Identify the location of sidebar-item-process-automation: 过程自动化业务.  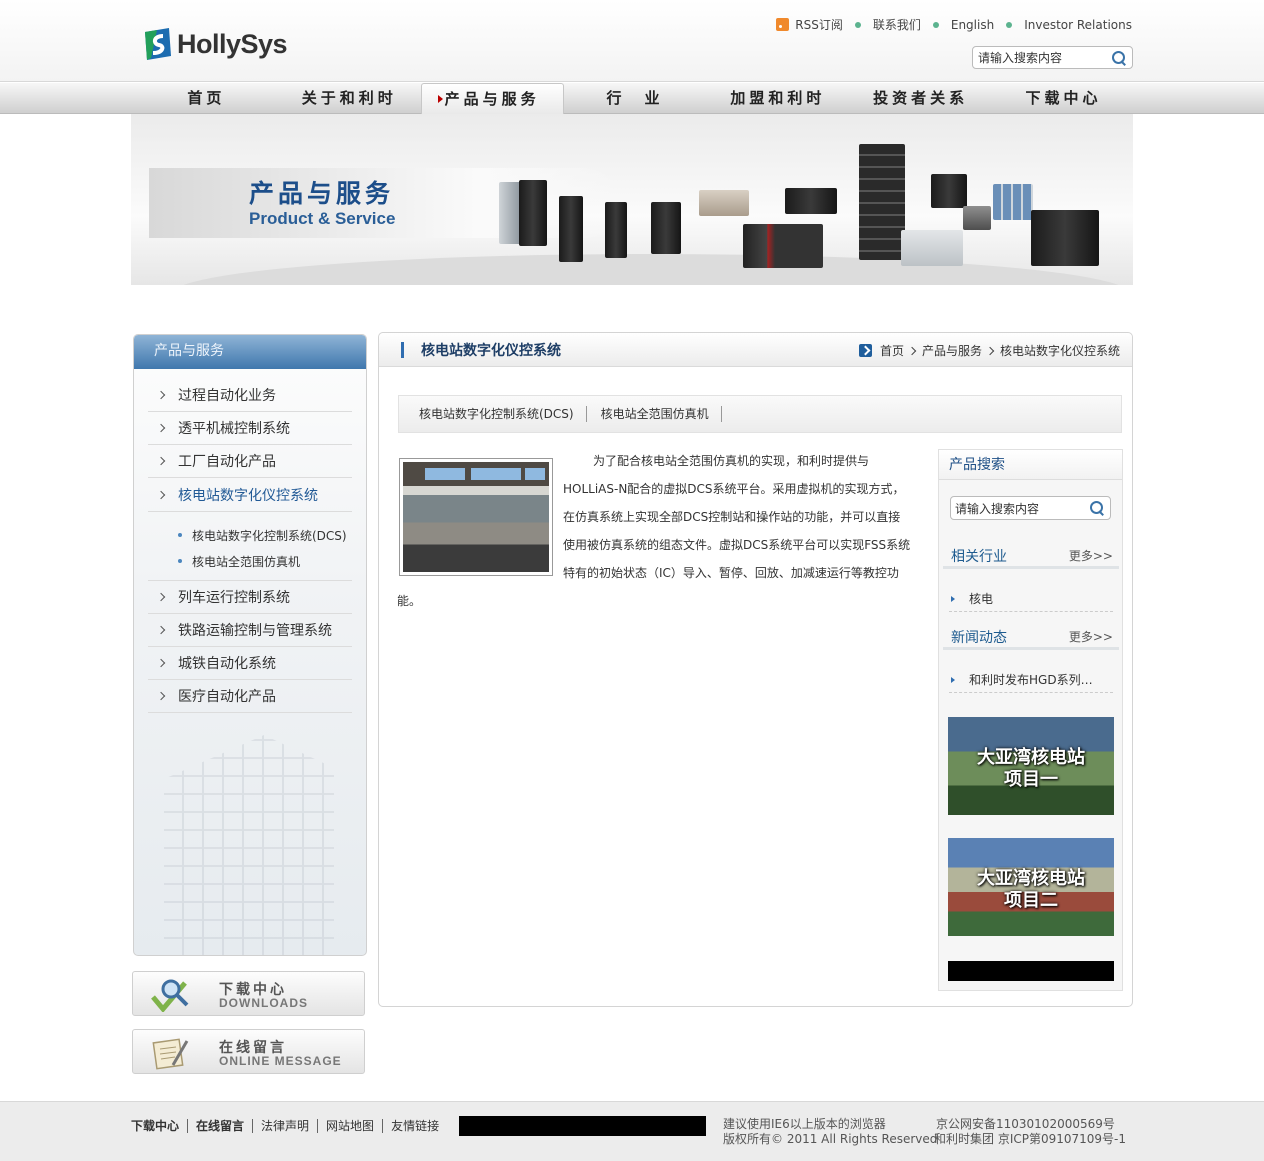
(250, 395).